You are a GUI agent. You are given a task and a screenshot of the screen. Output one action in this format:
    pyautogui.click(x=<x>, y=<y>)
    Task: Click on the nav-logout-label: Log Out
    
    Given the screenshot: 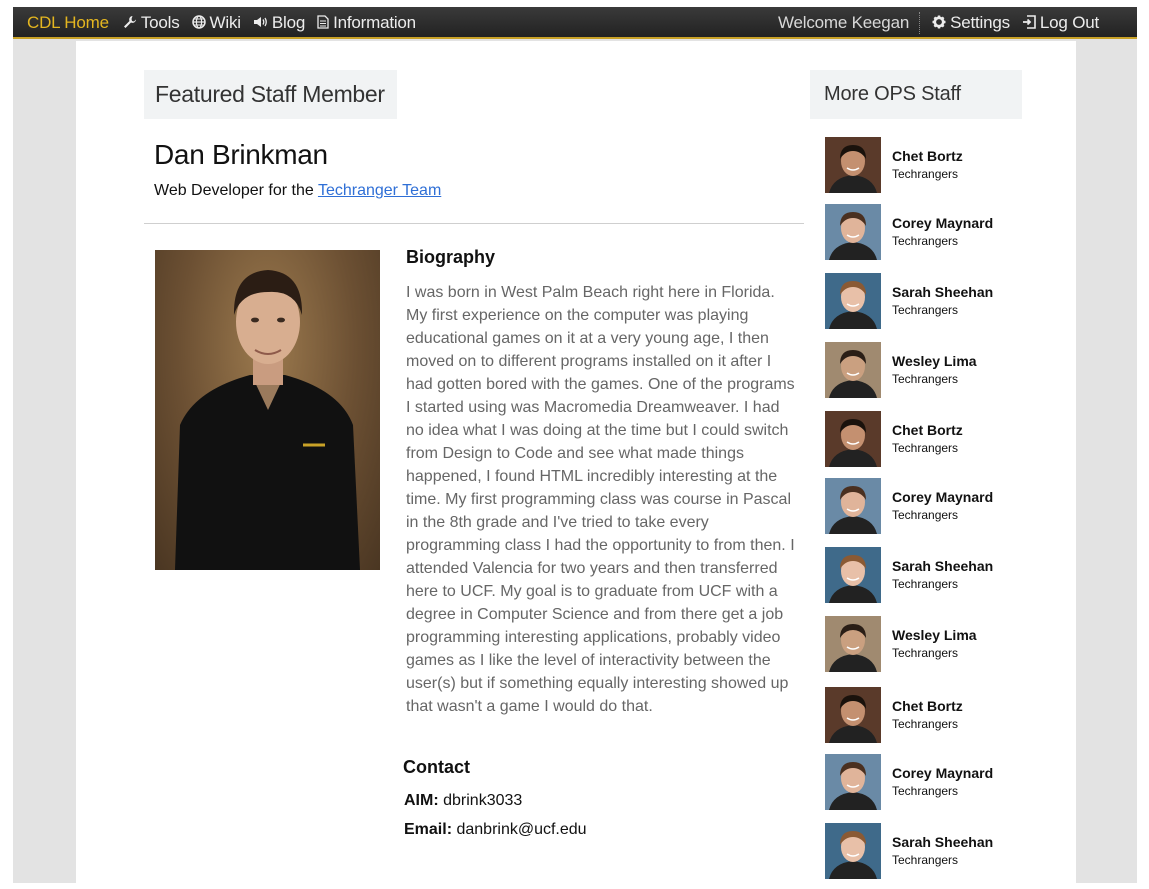 What is the action you would take?
    pyautogui.click(x=1069, y=22)
    